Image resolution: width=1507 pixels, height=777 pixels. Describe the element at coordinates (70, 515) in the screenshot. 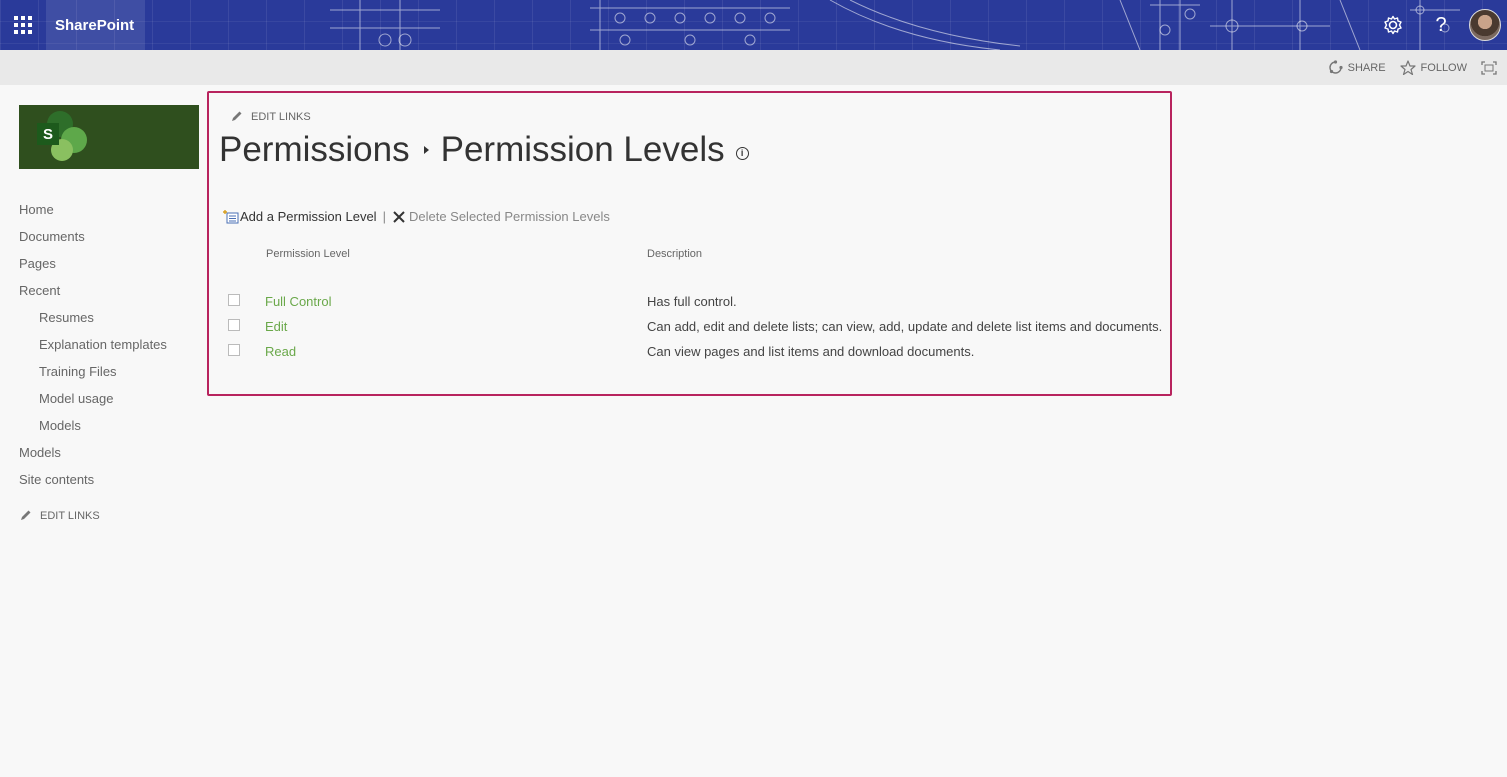

I see `nav-edit-links-label: EDIT LINKS` at that location.